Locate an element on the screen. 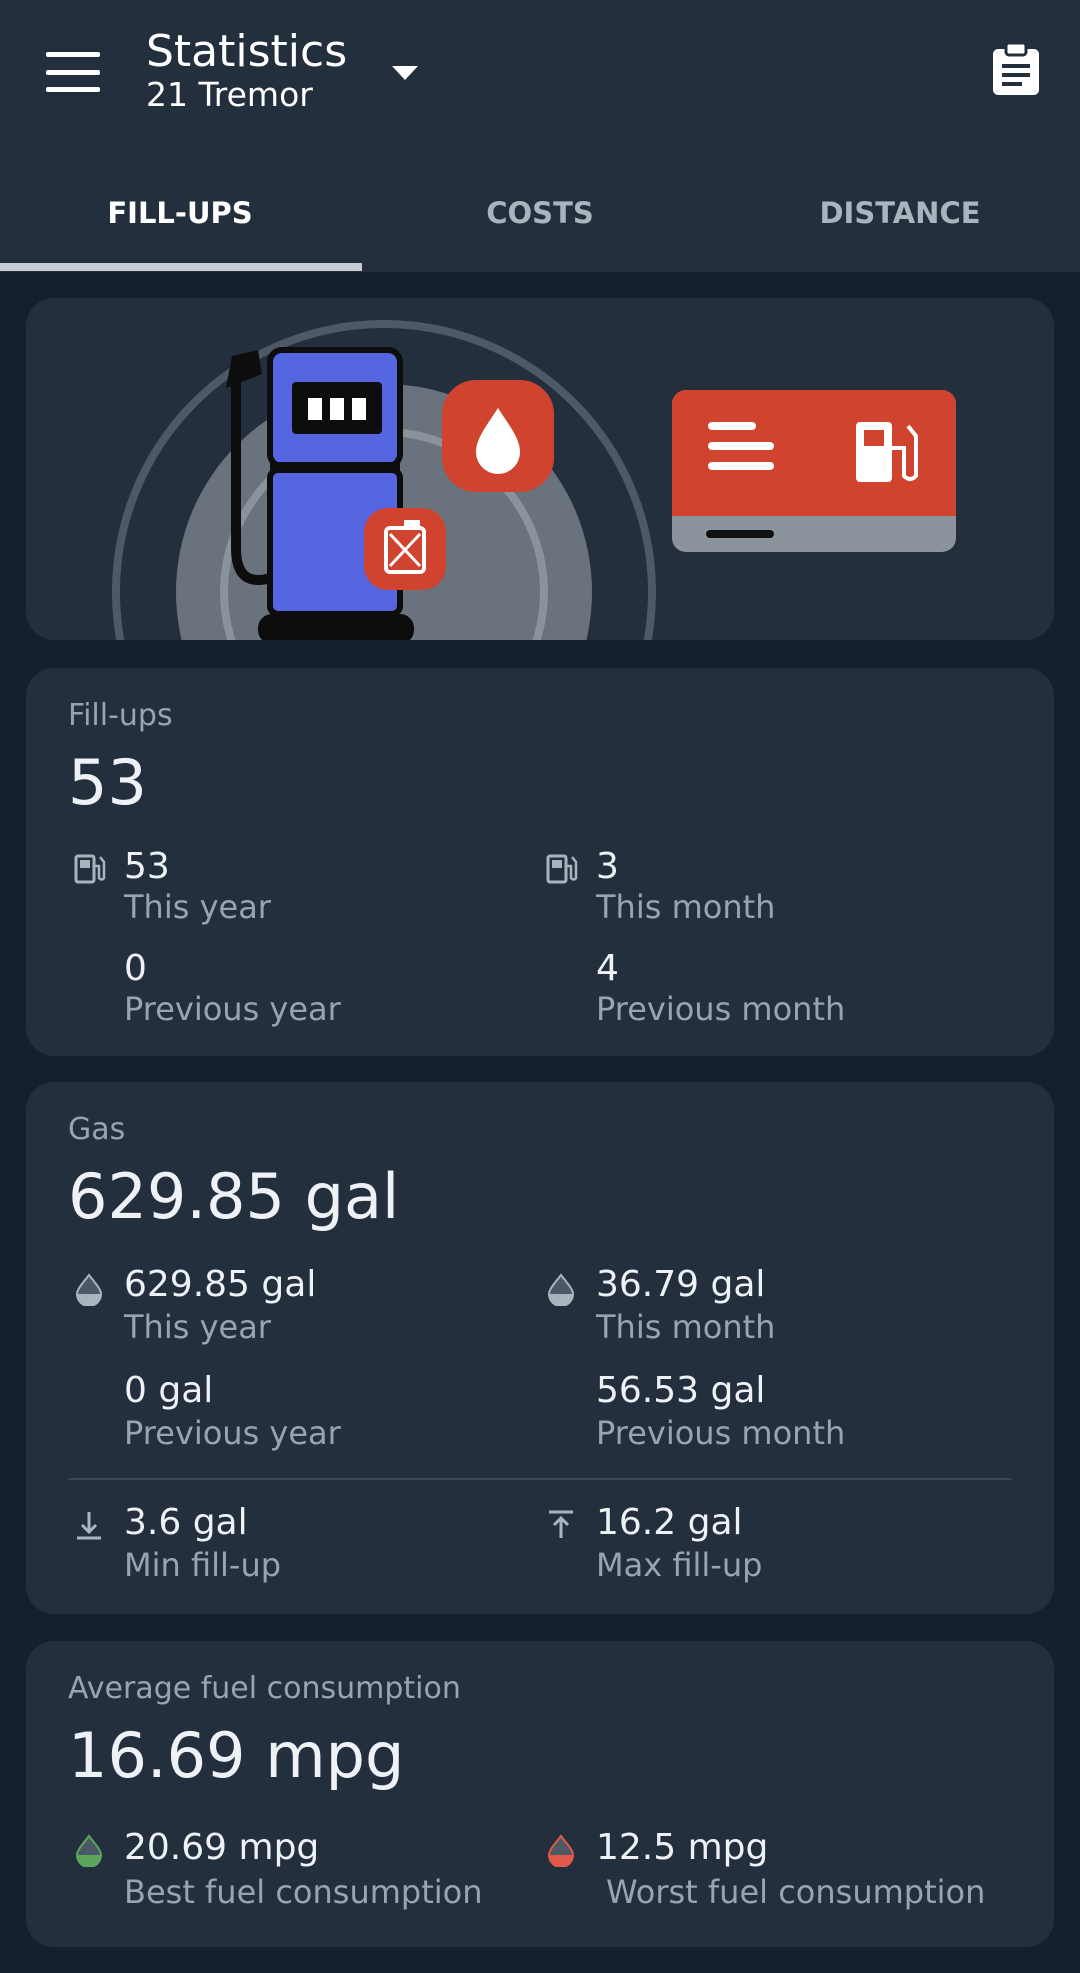  title-block: Statistics 21 Tremor is located at coordinates (246, 69).